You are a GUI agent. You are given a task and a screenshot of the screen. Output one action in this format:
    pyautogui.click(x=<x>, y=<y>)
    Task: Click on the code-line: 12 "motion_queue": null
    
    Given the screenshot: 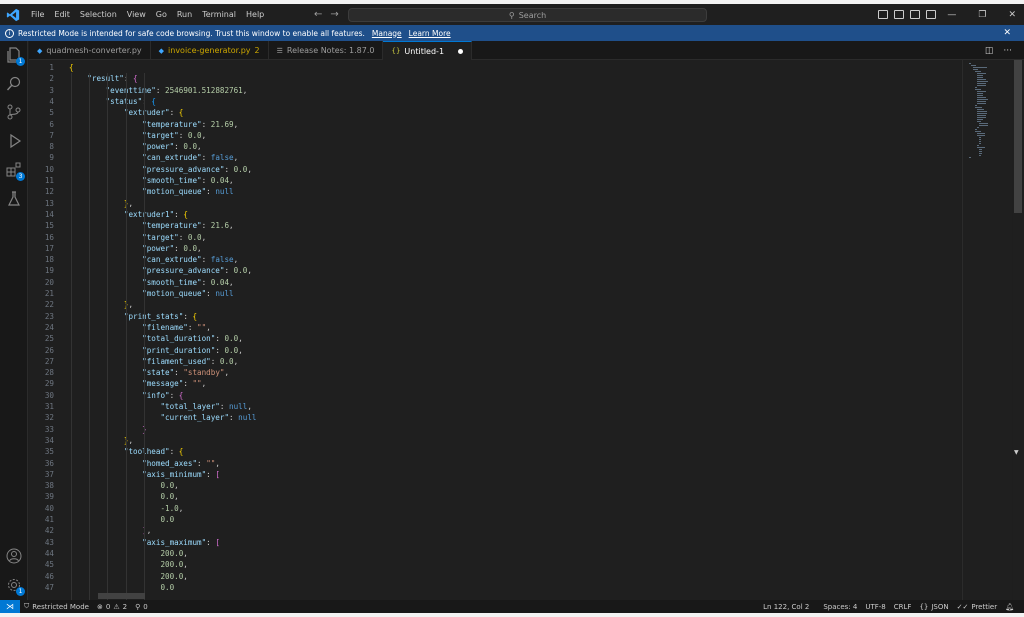 What is the action you would take?
    pyautogui.click(x=495, y=191)
    